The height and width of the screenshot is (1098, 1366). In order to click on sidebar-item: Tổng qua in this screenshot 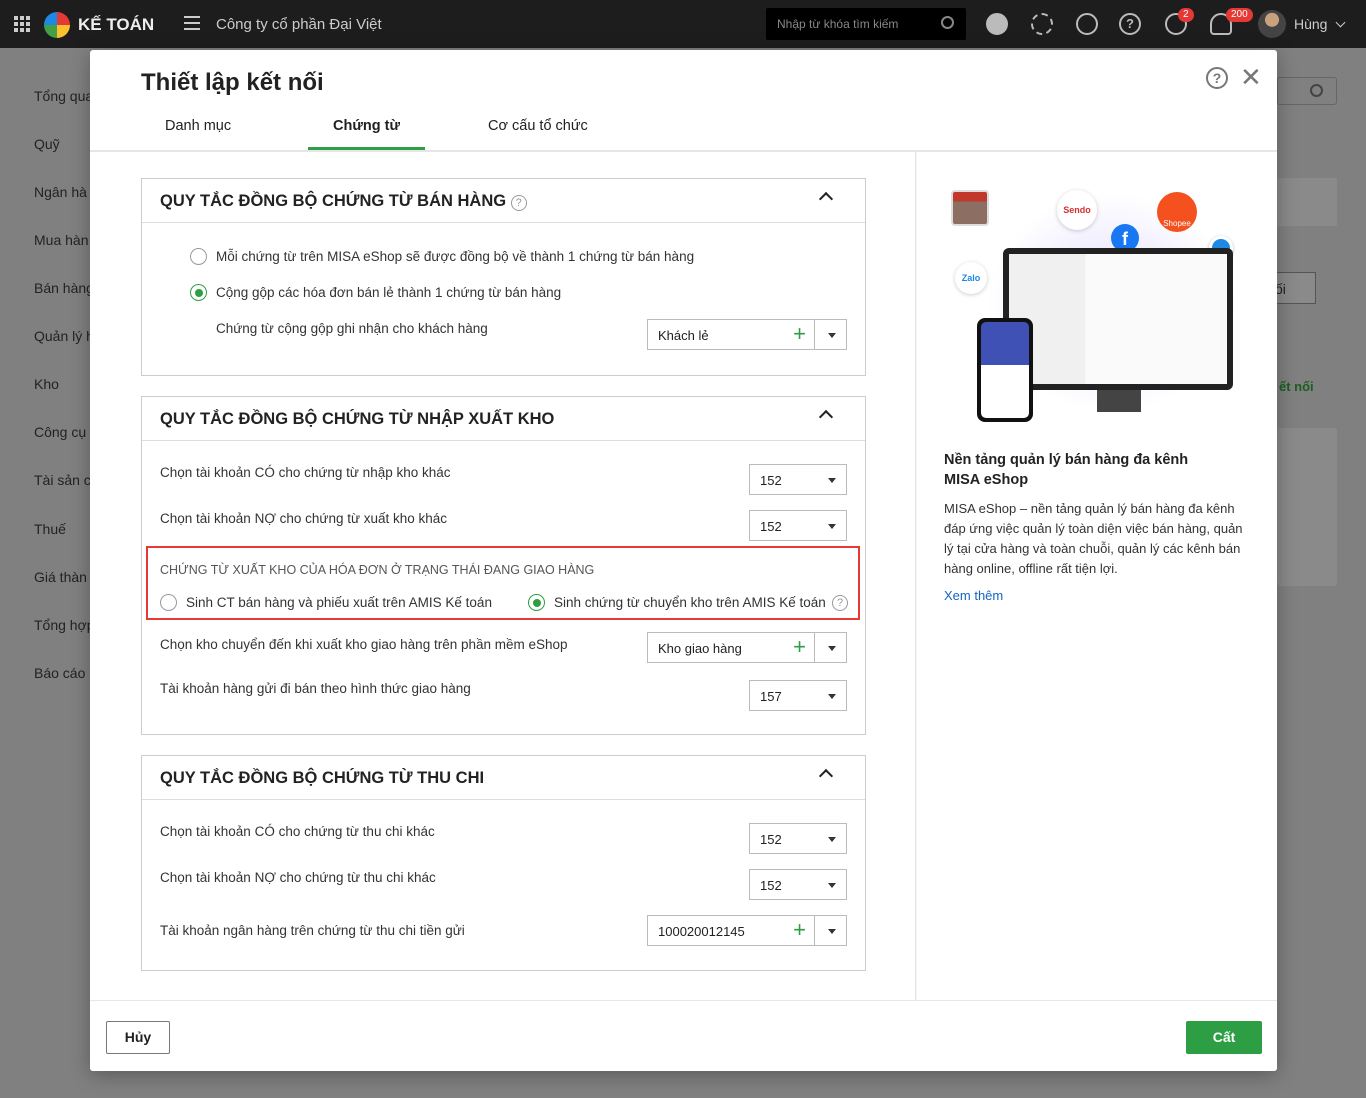, I will do `click(63, 96)`.